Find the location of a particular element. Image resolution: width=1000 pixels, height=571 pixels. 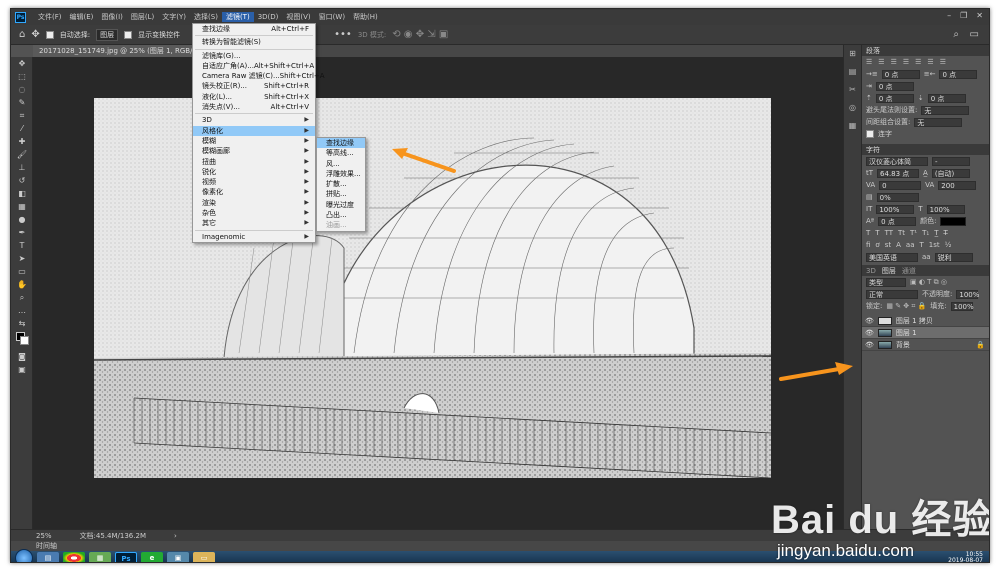

justify-center-icon: ☰ is located at coordinates (918, 62).